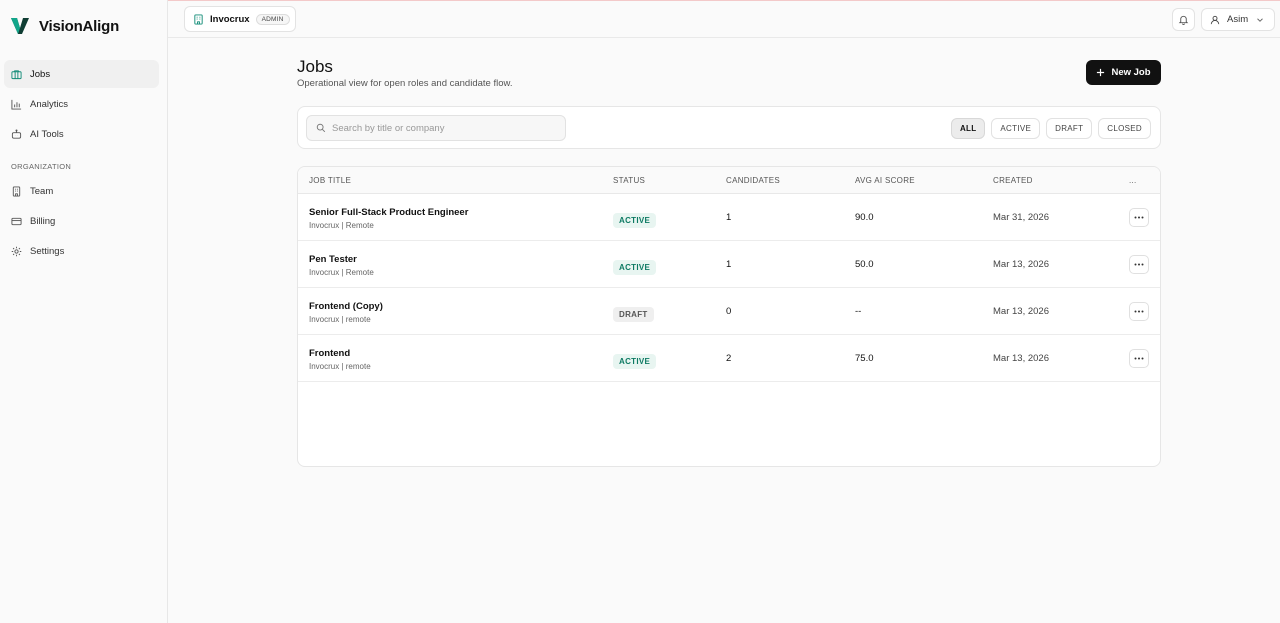 The image size is (1280, 623). I want to click on user-name: Asim, so click(1238, 19).